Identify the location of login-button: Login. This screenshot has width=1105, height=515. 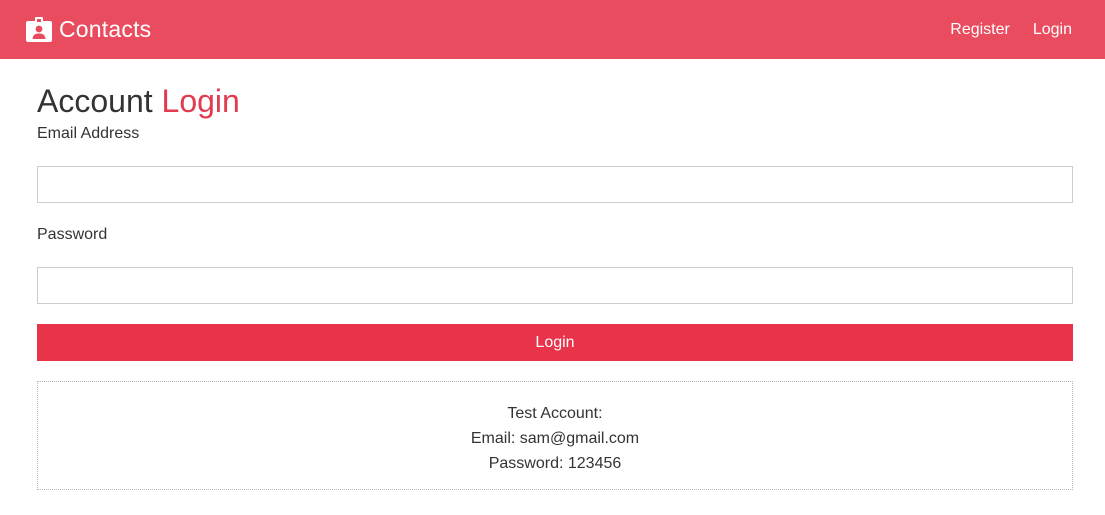
(555, 342).